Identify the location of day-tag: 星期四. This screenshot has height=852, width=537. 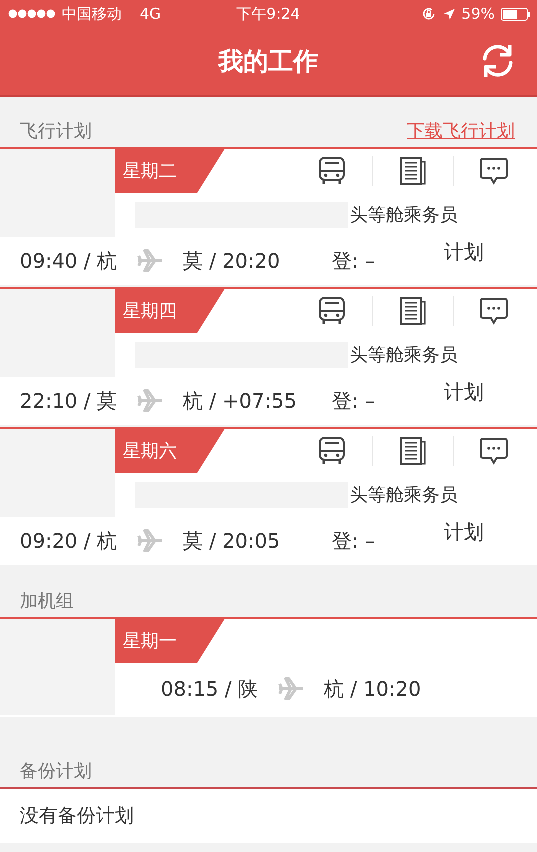
(170, 311).